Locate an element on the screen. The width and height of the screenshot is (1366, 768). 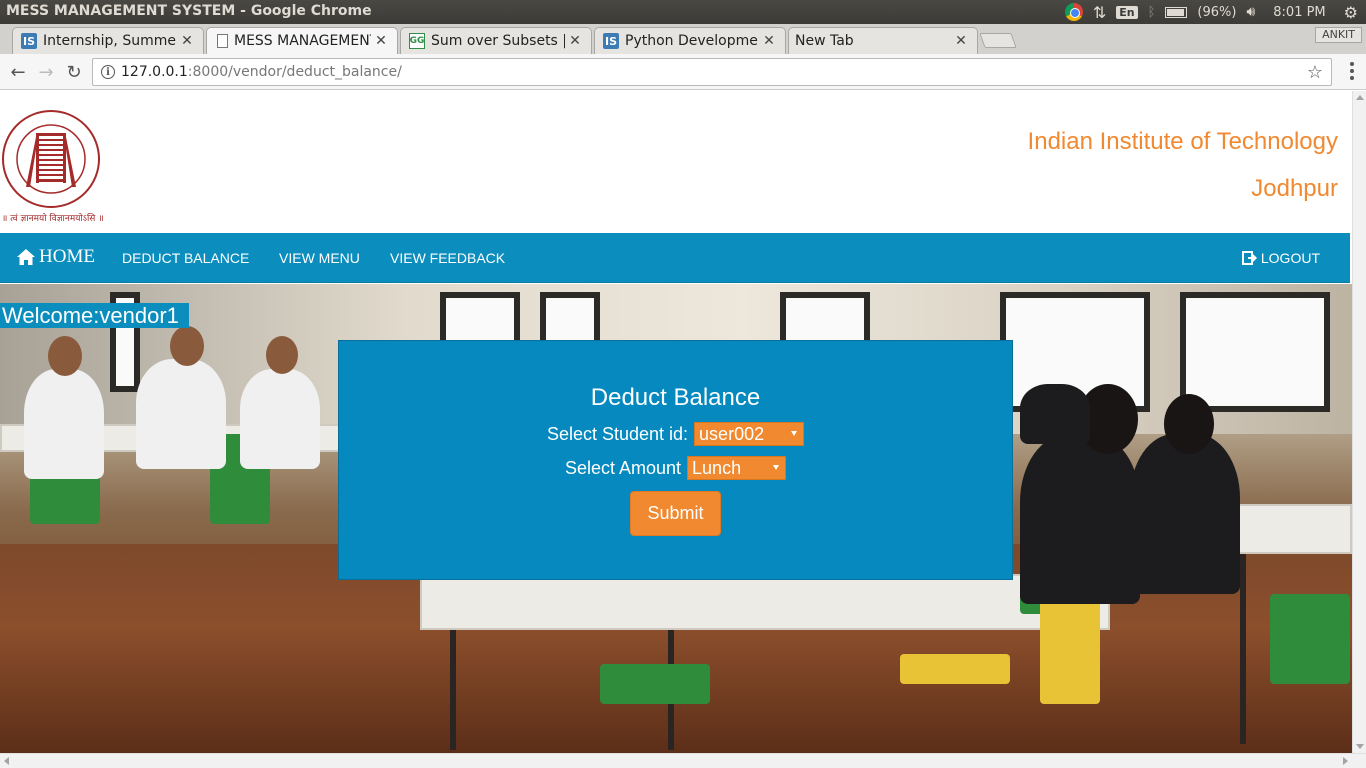
nav-logout-link: LOGOUT is located at coordinates (1280, 258).